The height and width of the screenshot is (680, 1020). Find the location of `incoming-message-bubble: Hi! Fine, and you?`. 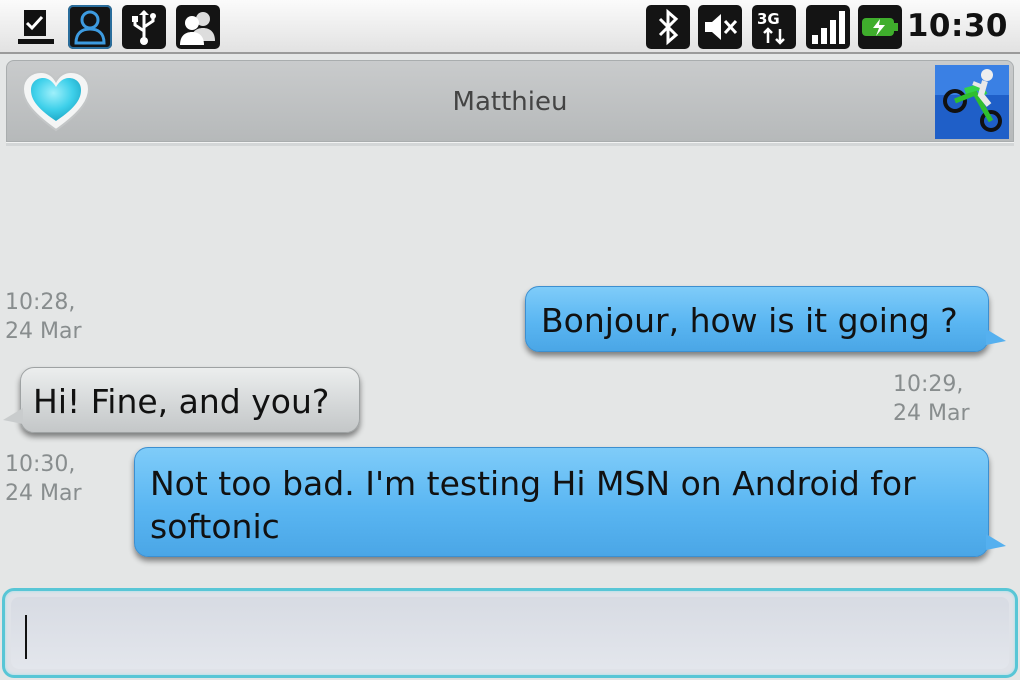

incoming-message-bubble: Hi! Fine, and you? is located at coordinates (181, 400).